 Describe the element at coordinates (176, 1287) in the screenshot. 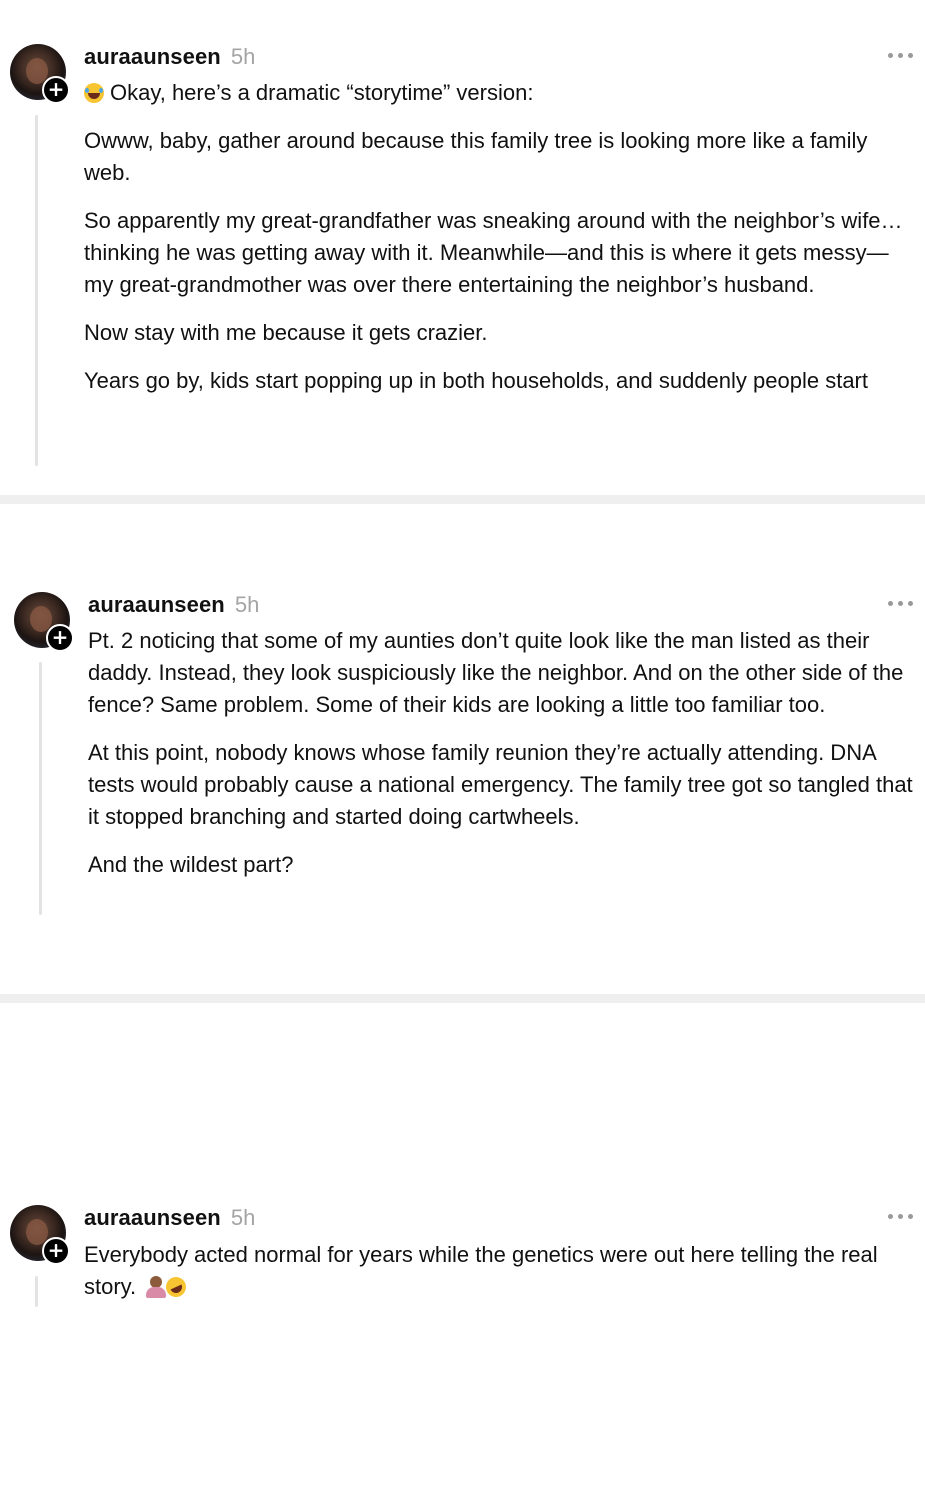

I see `rolling-on-floor-laughing-icon` at that location.